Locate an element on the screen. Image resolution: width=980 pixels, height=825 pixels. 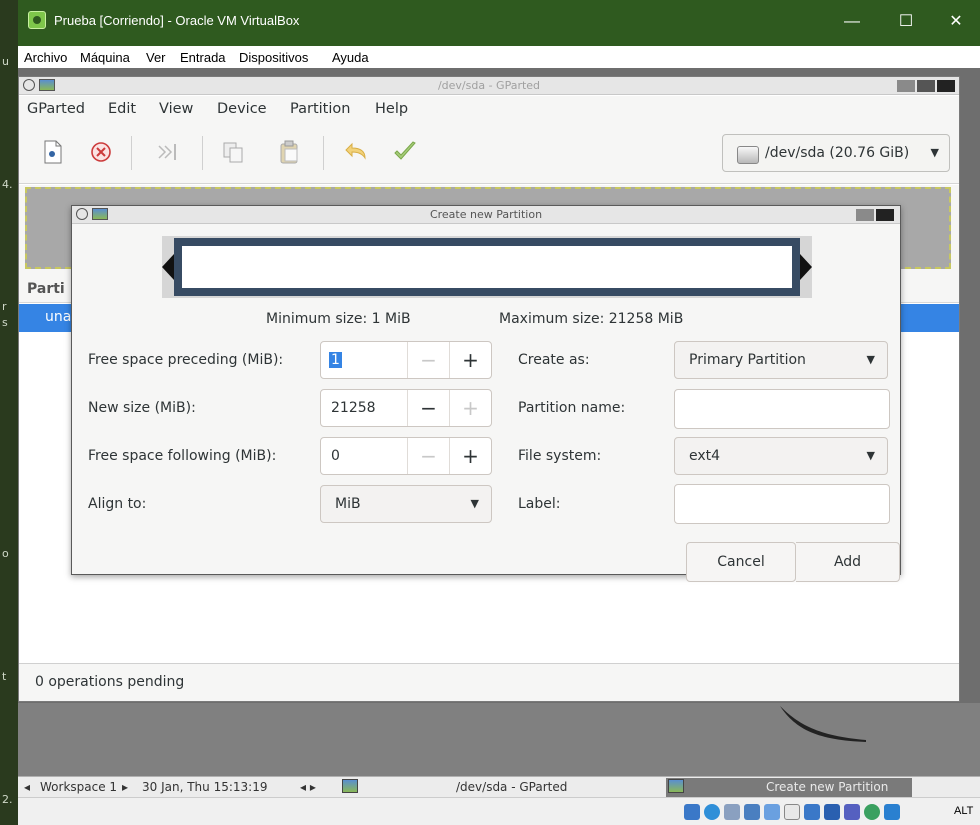
mouse-integration-icon is located at coordinates (892, 812).